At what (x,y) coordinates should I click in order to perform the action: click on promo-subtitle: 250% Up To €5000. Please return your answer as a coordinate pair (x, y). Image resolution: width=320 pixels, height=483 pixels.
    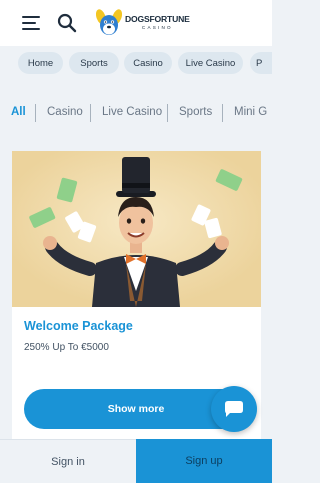
    Looking at the image, I should click on (66, 347).